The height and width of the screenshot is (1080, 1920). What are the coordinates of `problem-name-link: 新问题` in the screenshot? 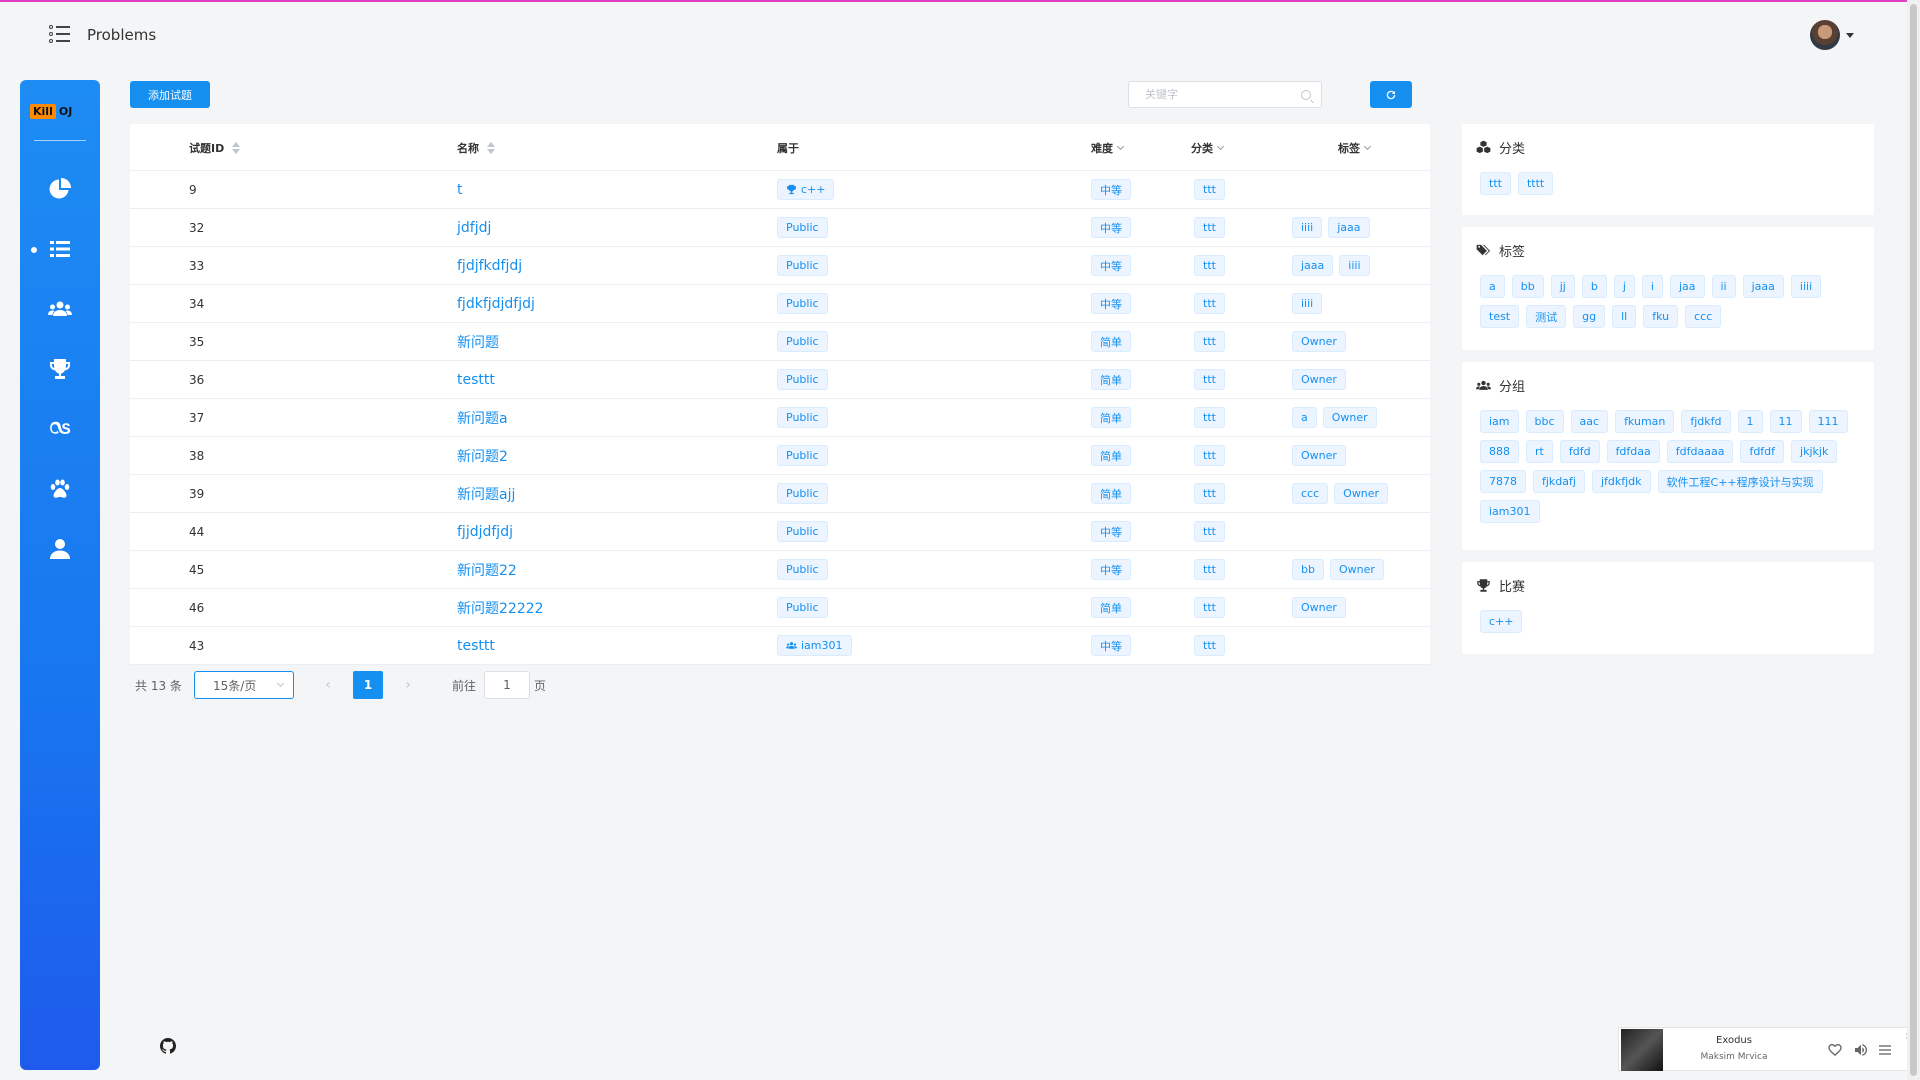 It's located at (478, 341).